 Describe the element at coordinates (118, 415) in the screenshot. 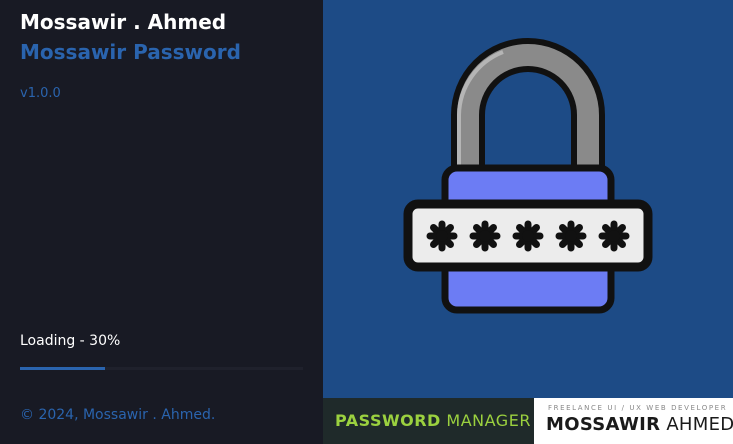

I see `copyright-text: © 2024, Mossawir . Ahmed.` at that location.